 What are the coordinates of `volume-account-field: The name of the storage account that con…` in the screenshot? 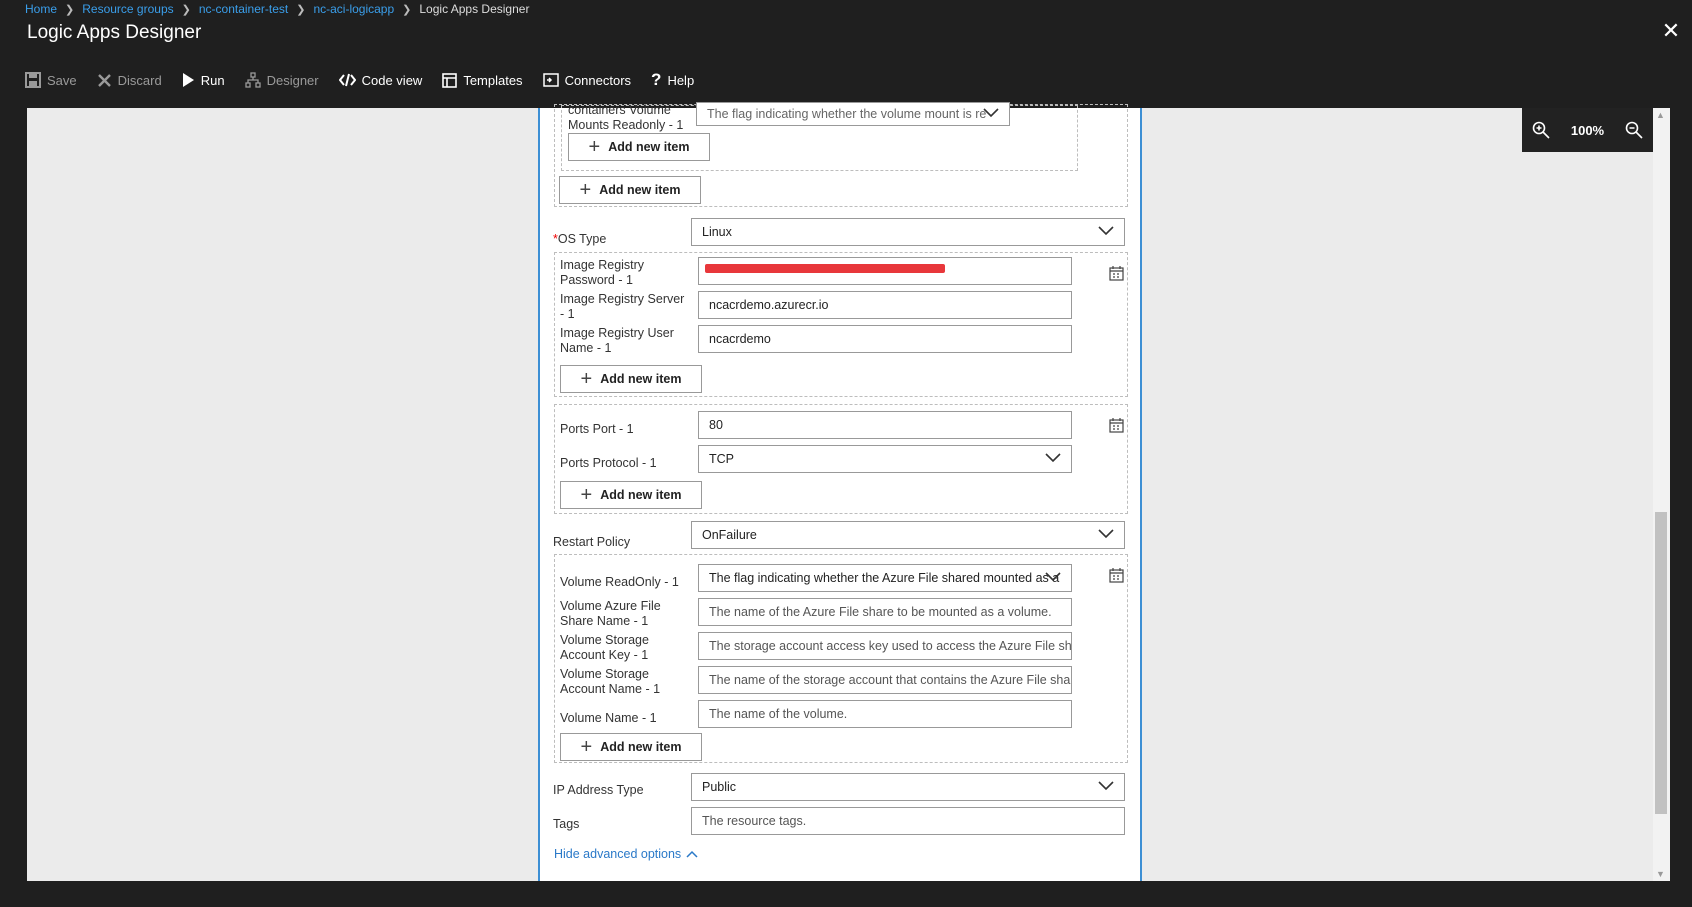 It's located at (885, 680).